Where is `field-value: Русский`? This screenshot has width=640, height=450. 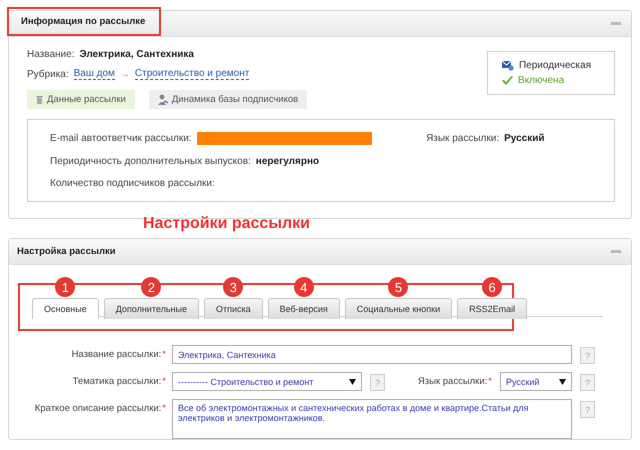 field-value: Русский is located at coordinates (524, 138).